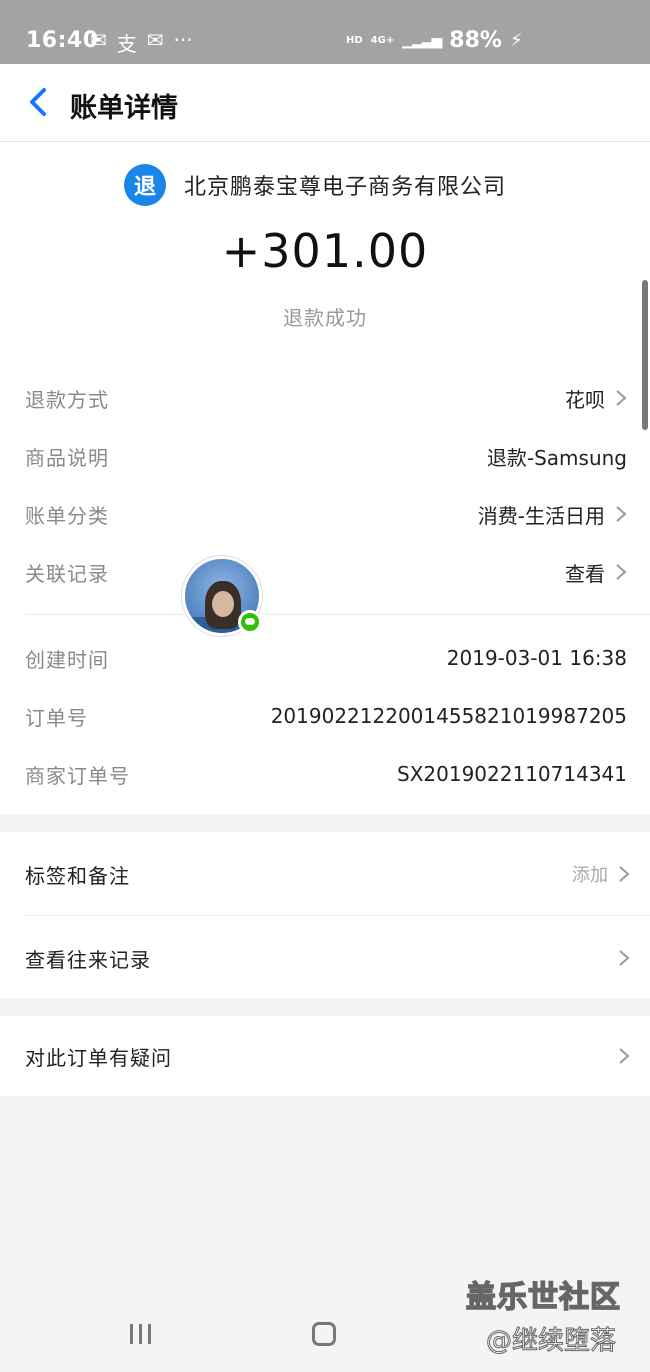 The height and width of the screenshot is (1372, 650). I want to click on detail-value: 花呗, so click(596, 398).